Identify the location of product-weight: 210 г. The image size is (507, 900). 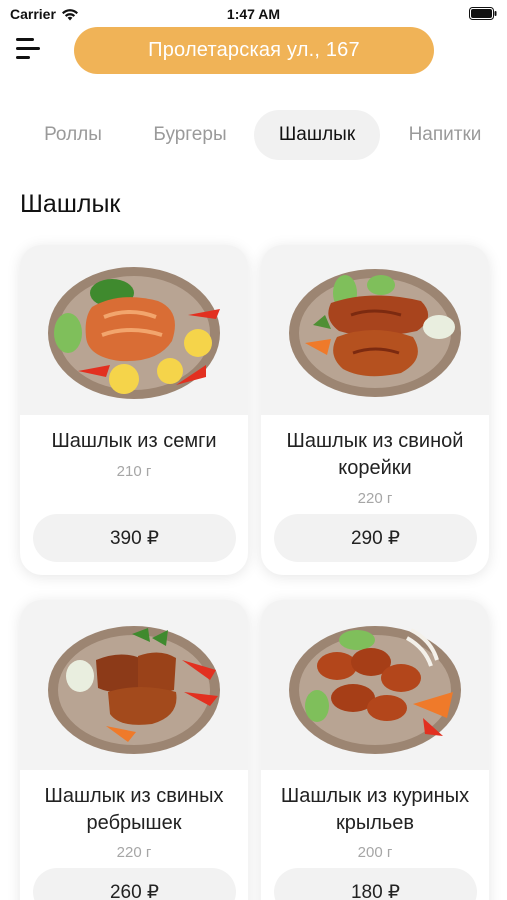
(134, 471).